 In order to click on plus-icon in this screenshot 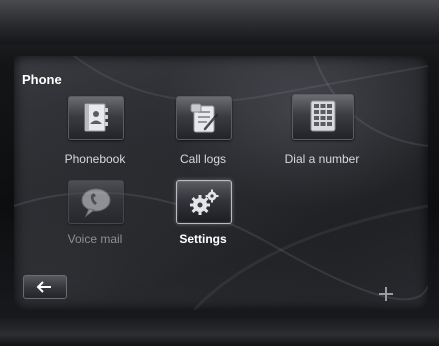, I will do `click(386, 297)`.